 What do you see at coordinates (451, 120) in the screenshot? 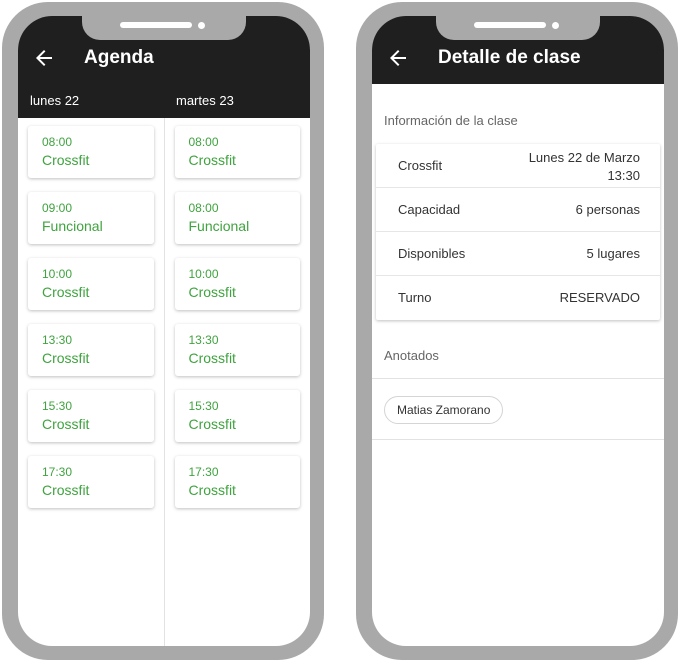
I see `info-section-title: Información de la clase` at bounding box center [451, 120].